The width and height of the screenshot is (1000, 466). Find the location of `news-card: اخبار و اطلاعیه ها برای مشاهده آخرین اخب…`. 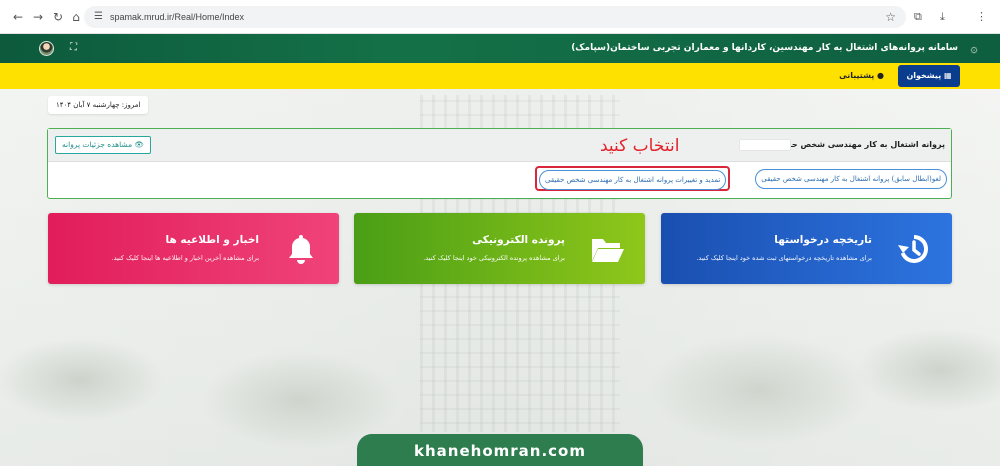

news-card: اخبار و اطلاعیه ها برای مشاهده آخرین اخب… is located at coordinates (193, 248).